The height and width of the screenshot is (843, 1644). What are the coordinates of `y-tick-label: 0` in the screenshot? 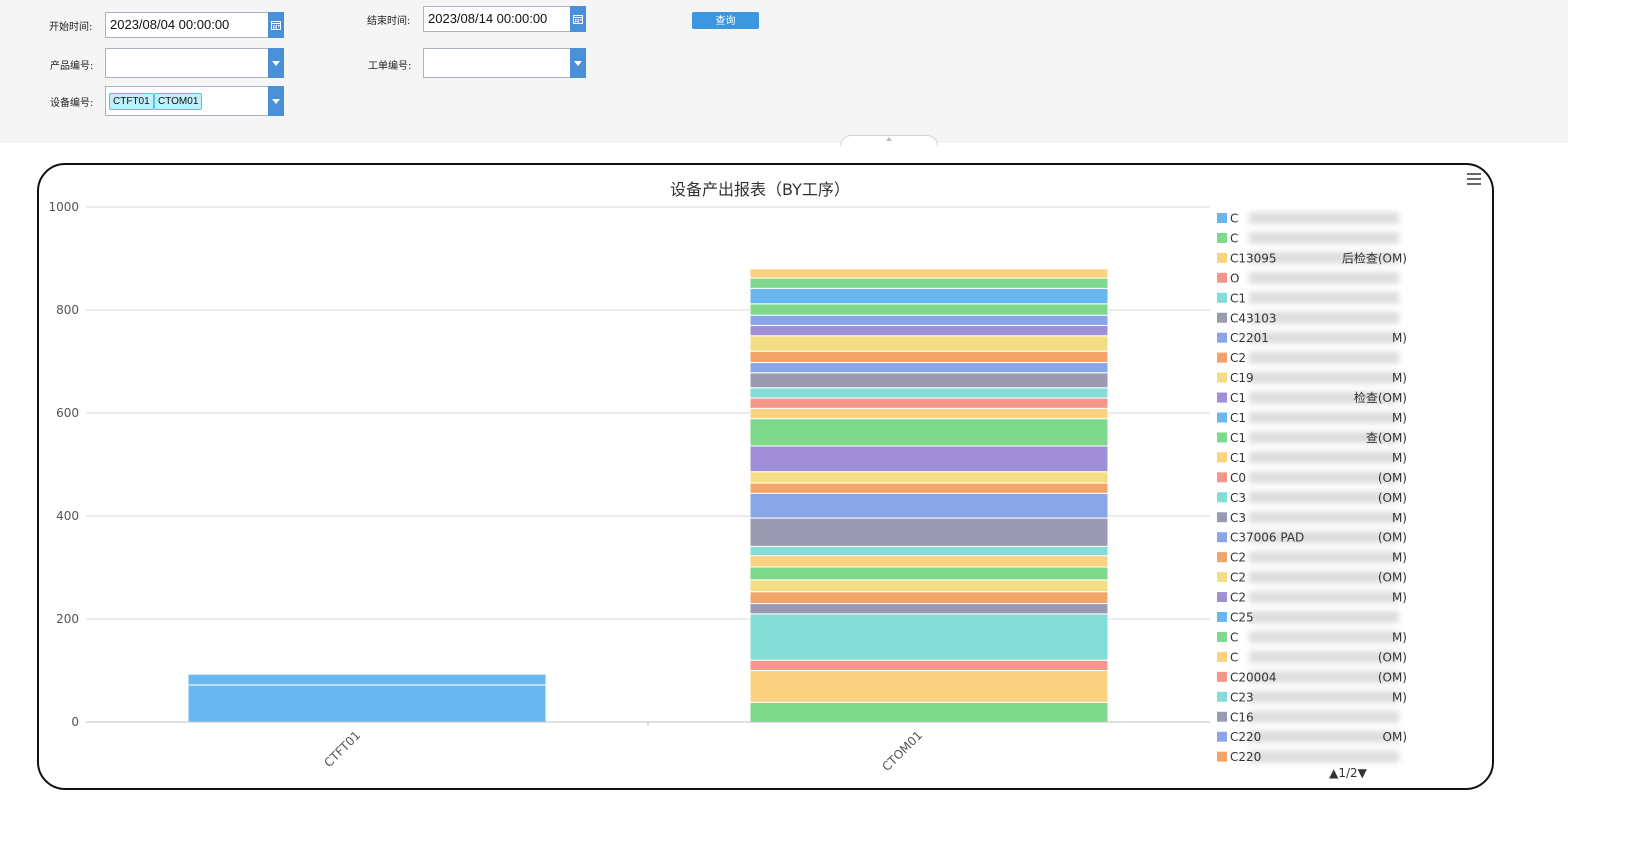 It's located at (75, 722).